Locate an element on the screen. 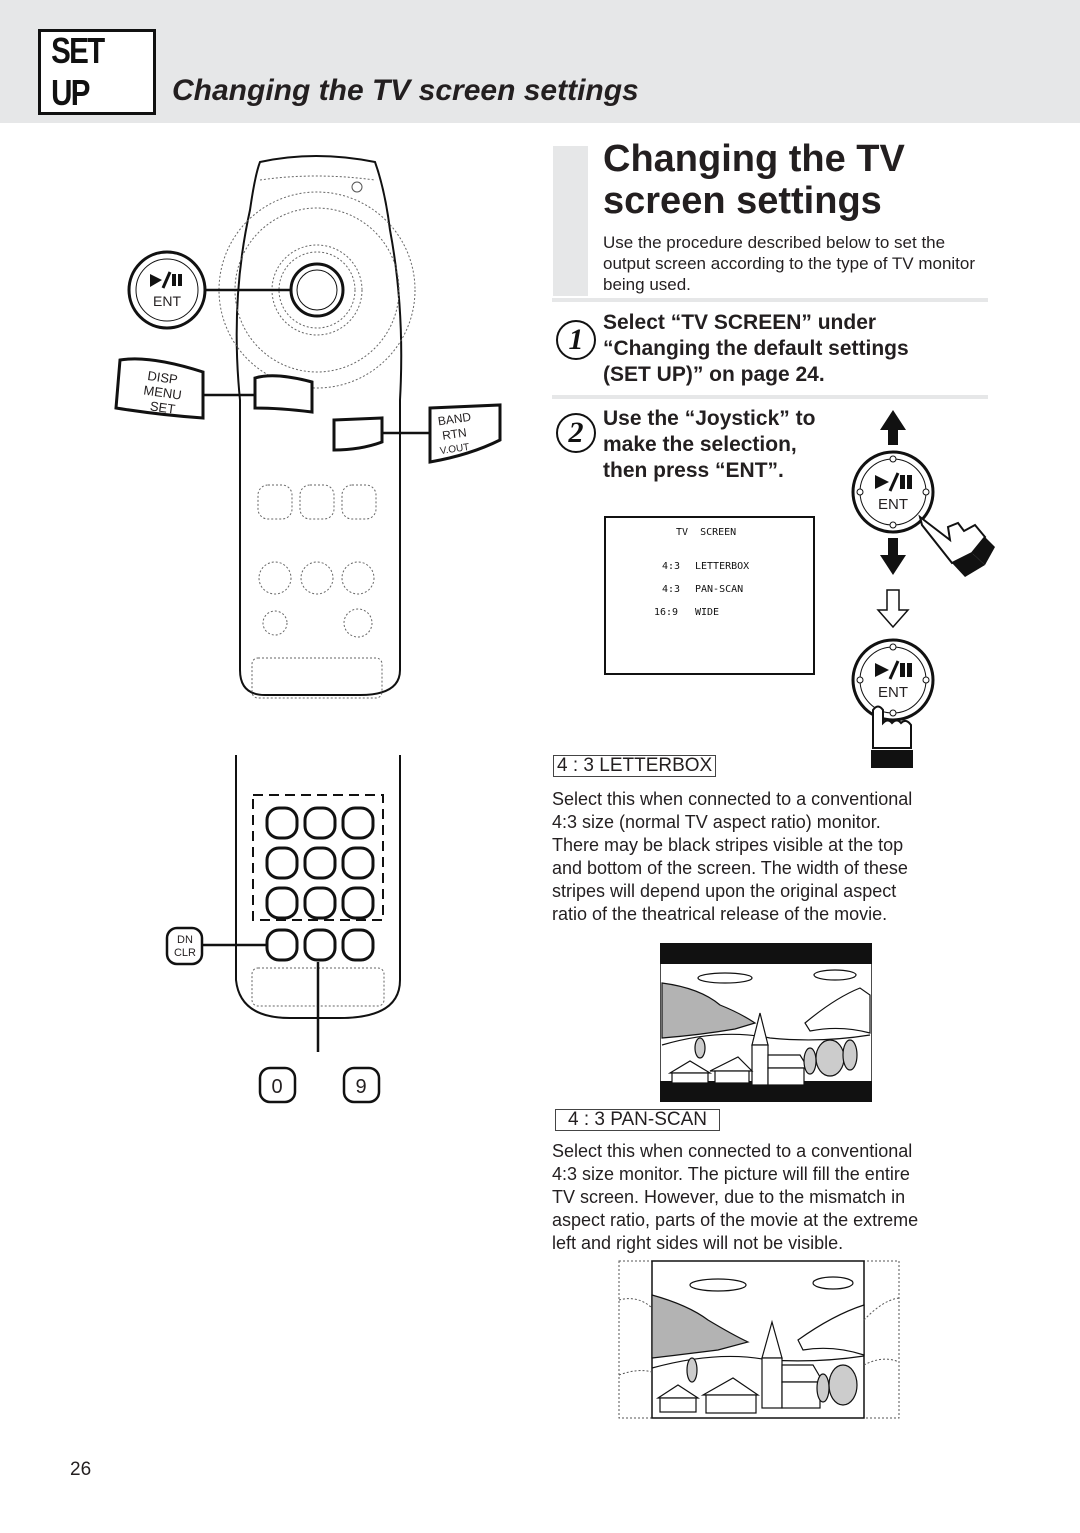  step-line: make the selection, is located at coordinates (700, 444).